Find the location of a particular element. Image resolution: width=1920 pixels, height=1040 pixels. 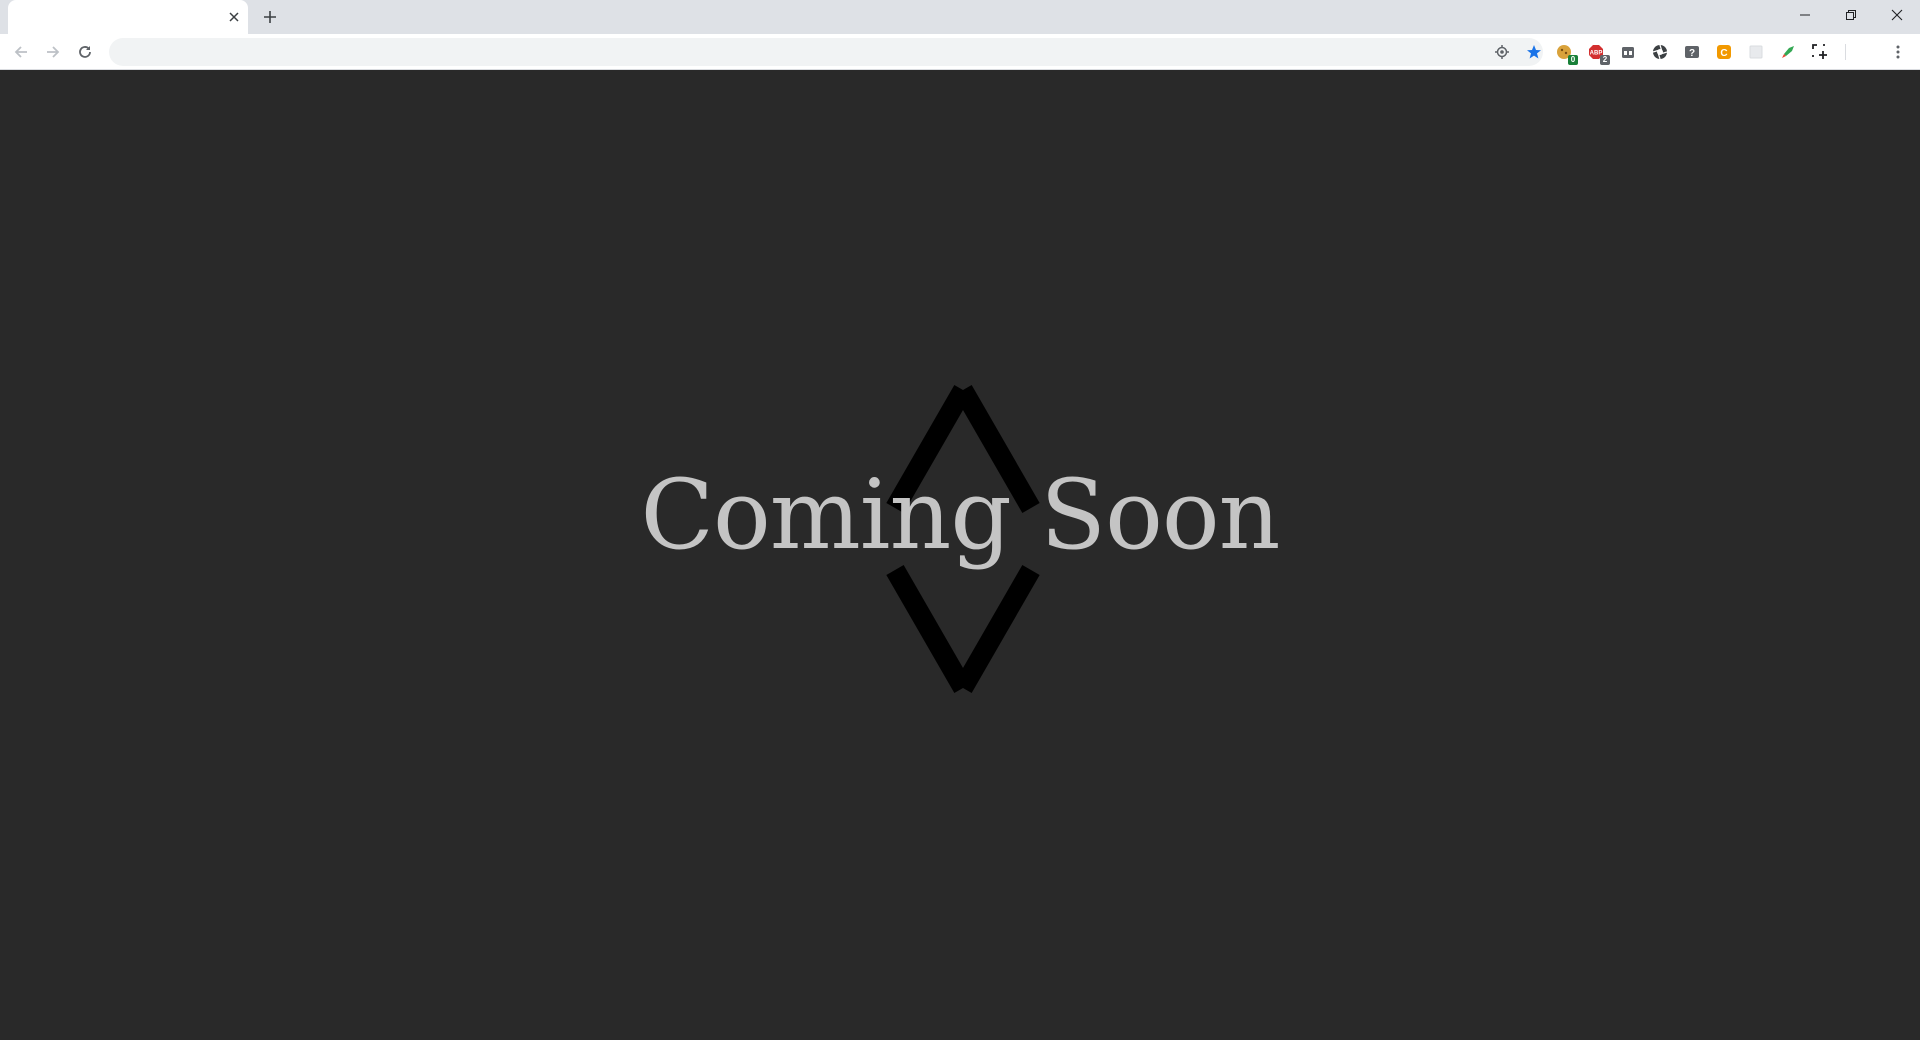

forward-arrow-icon is located at coordinates (53, 52).